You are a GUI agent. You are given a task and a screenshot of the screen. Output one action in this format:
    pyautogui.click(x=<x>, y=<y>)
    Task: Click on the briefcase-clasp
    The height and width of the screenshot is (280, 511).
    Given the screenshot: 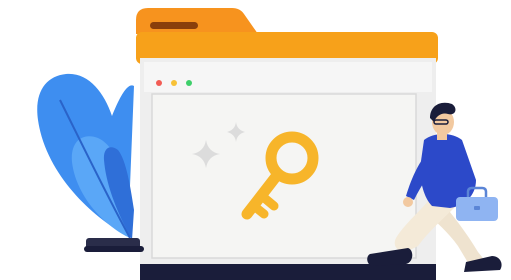 What is the action you would take?
    pyautogui.click(x=477, y=208)
    